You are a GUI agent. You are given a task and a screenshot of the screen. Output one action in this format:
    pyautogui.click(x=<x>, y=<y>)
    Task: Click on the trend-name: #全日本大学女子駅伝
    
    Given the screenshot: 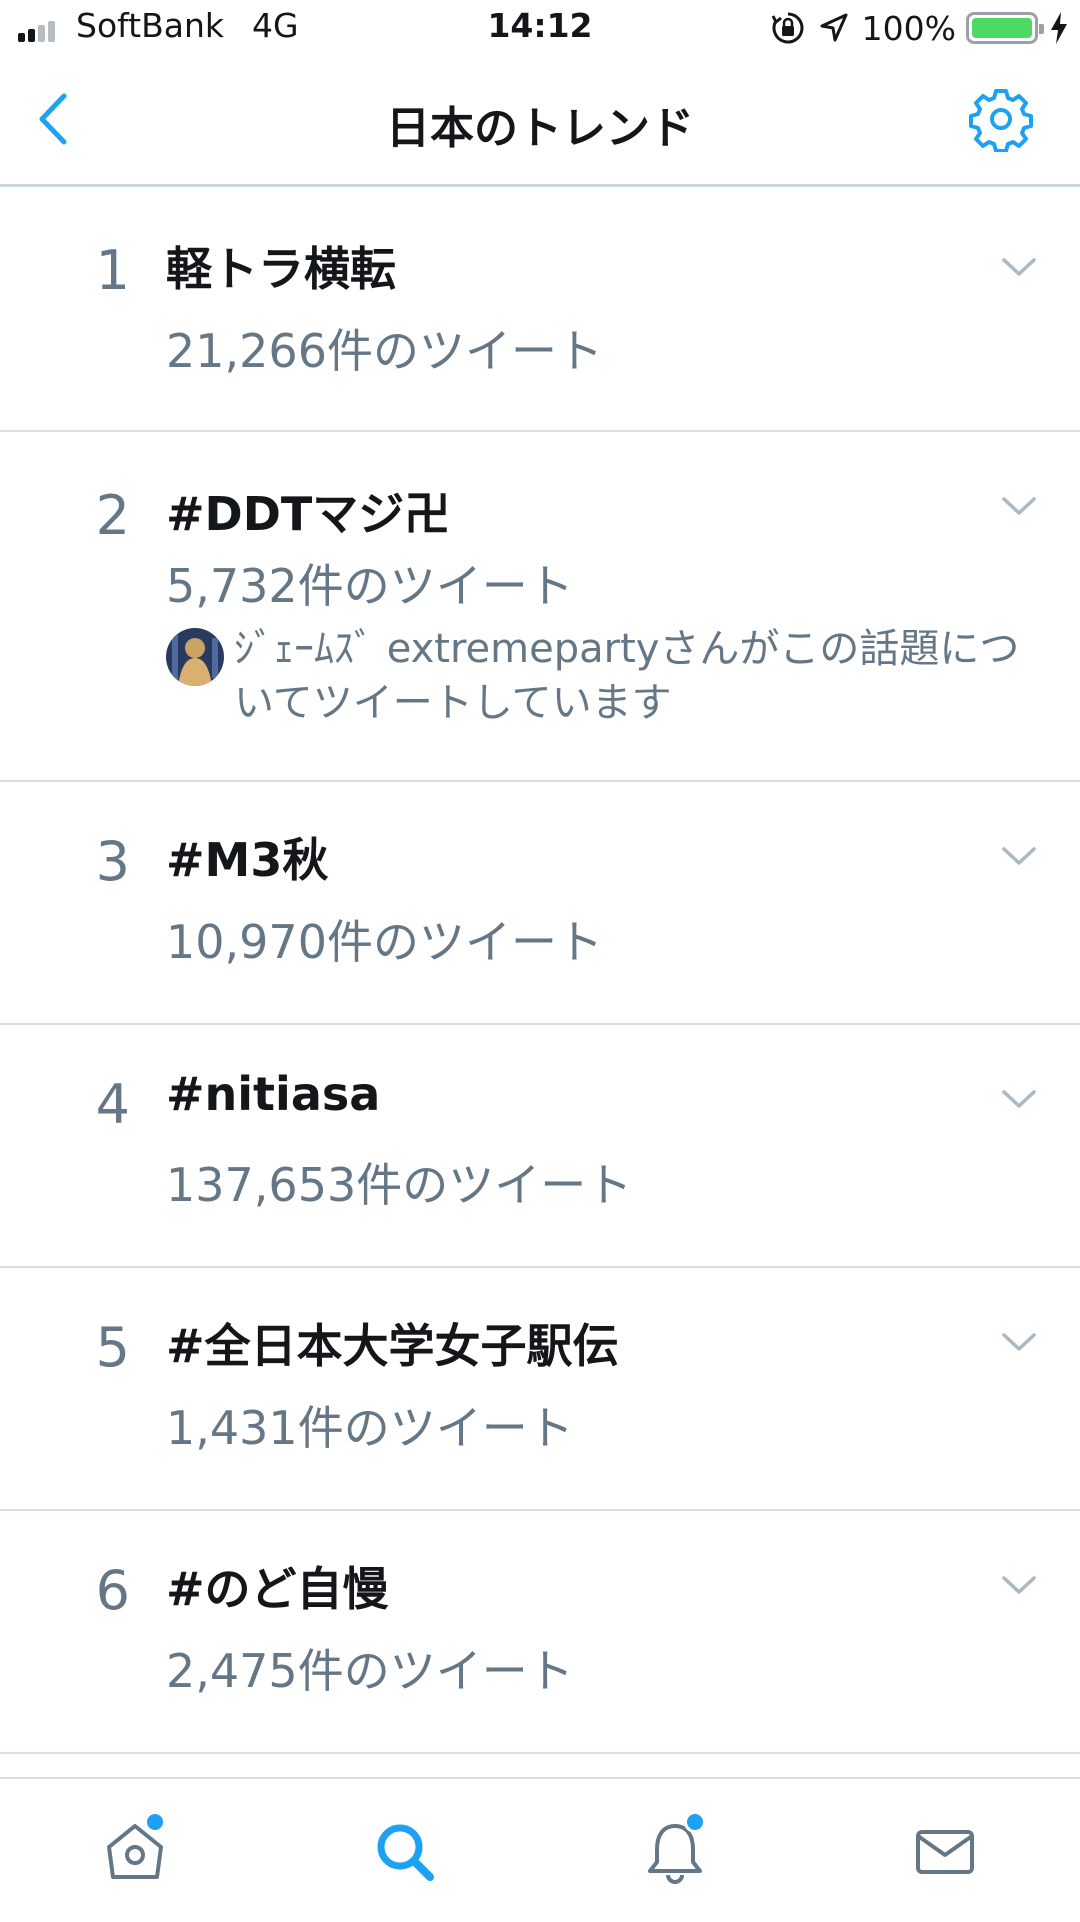 What is the action you would take?
    pyautogui.click(x=392, y=1343)
    